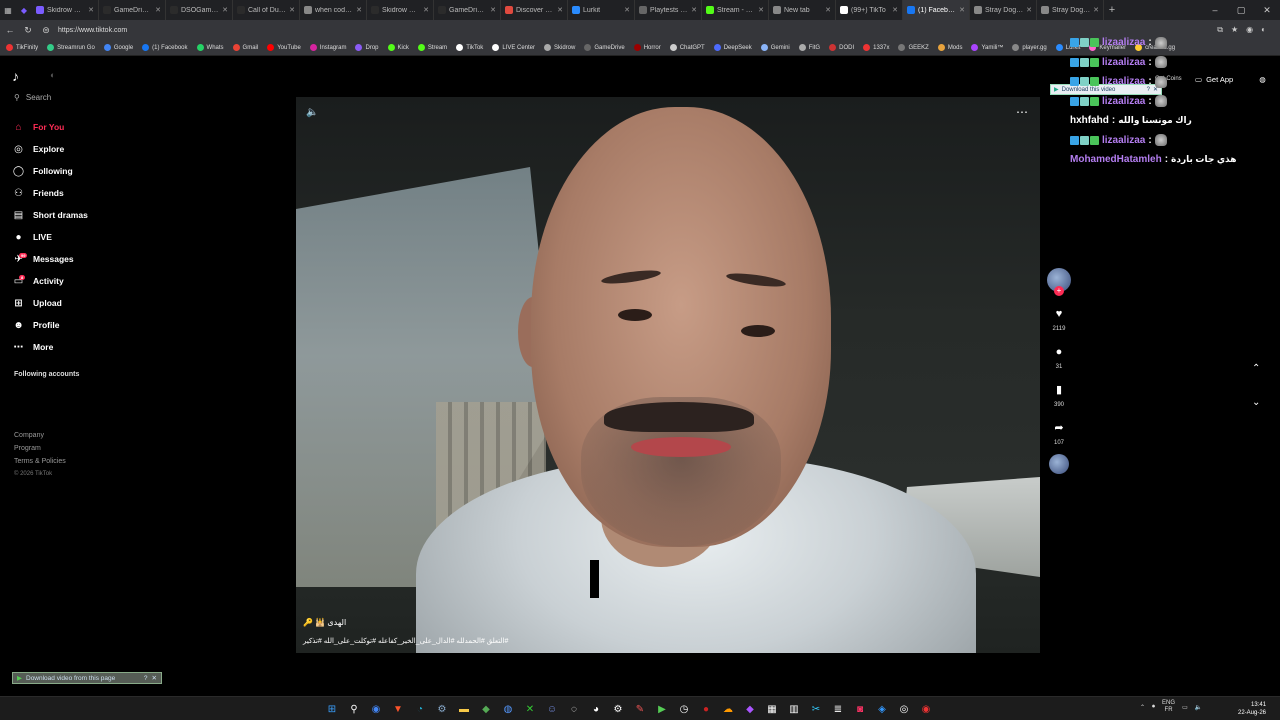 This screenshot has height=720, width=1280. What do you see at coordinates (1059, 282) in the screenshot?
I see `creator-avatar: +` at bounding box center [1059, 282].